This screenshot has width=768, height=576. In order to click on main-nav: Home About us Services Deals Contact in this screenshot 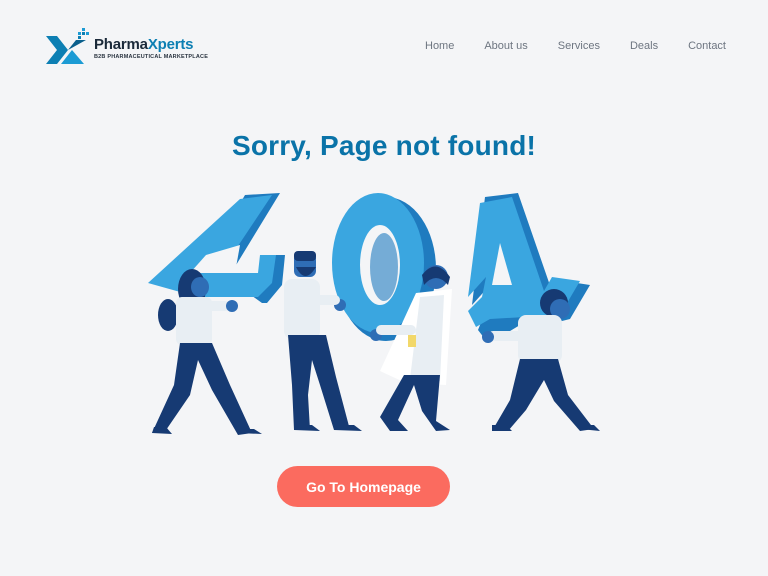, I will do `click(560, 46)`.